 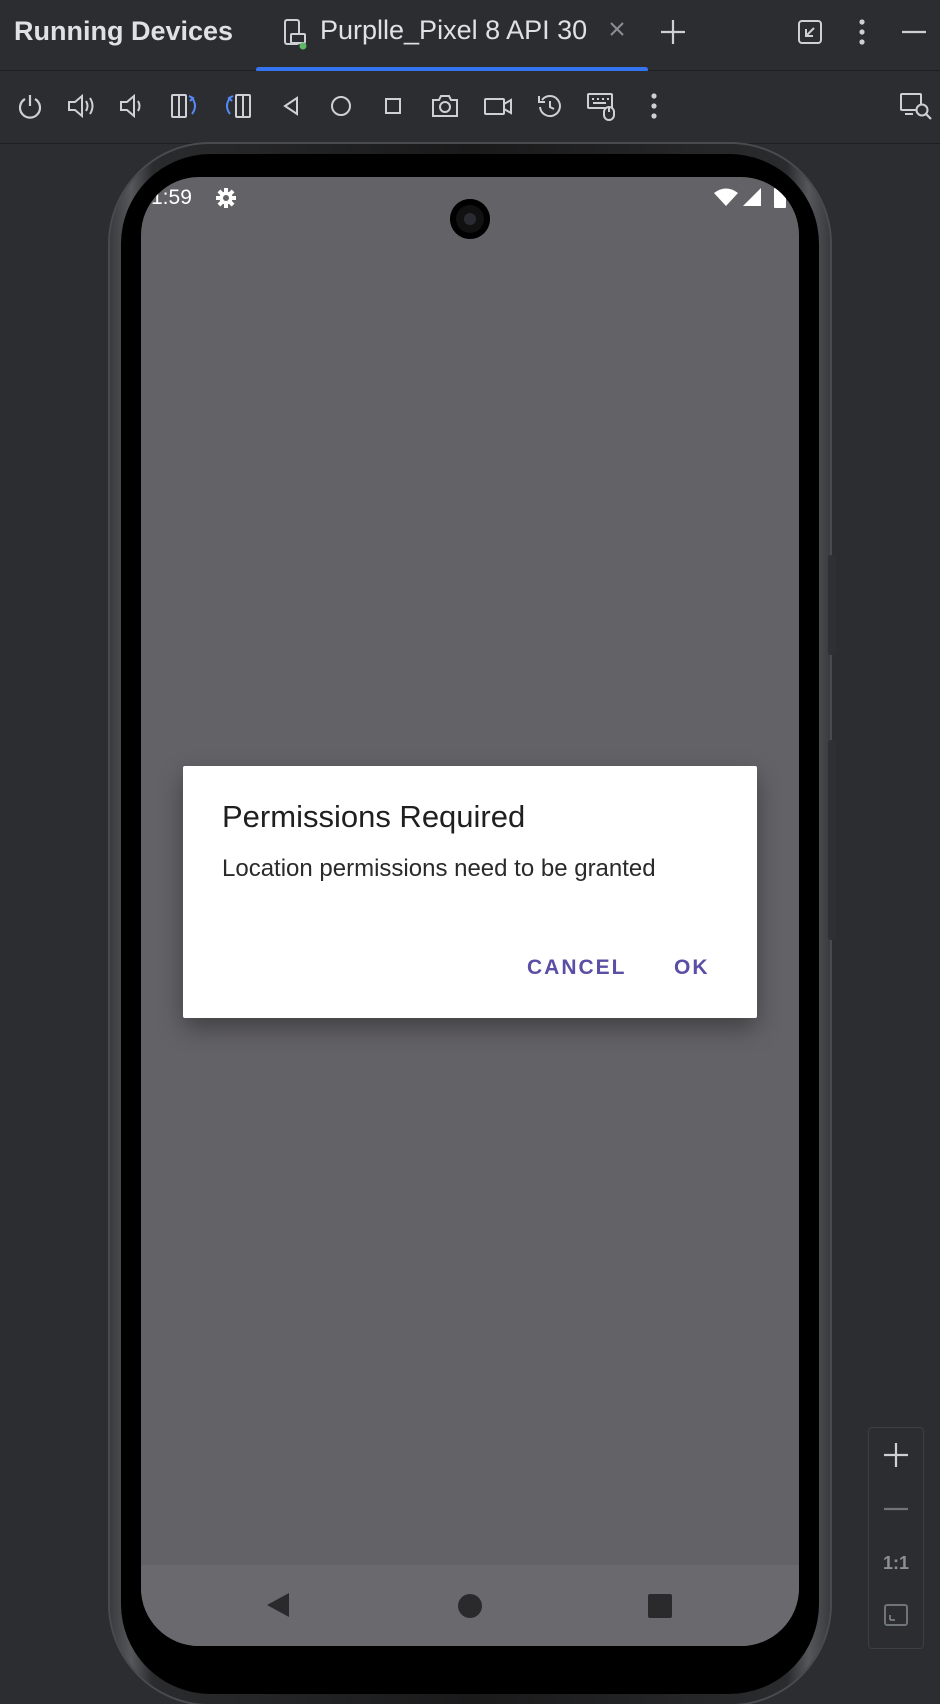 I want to click on volume-rocker, so click(x=832, y=840).